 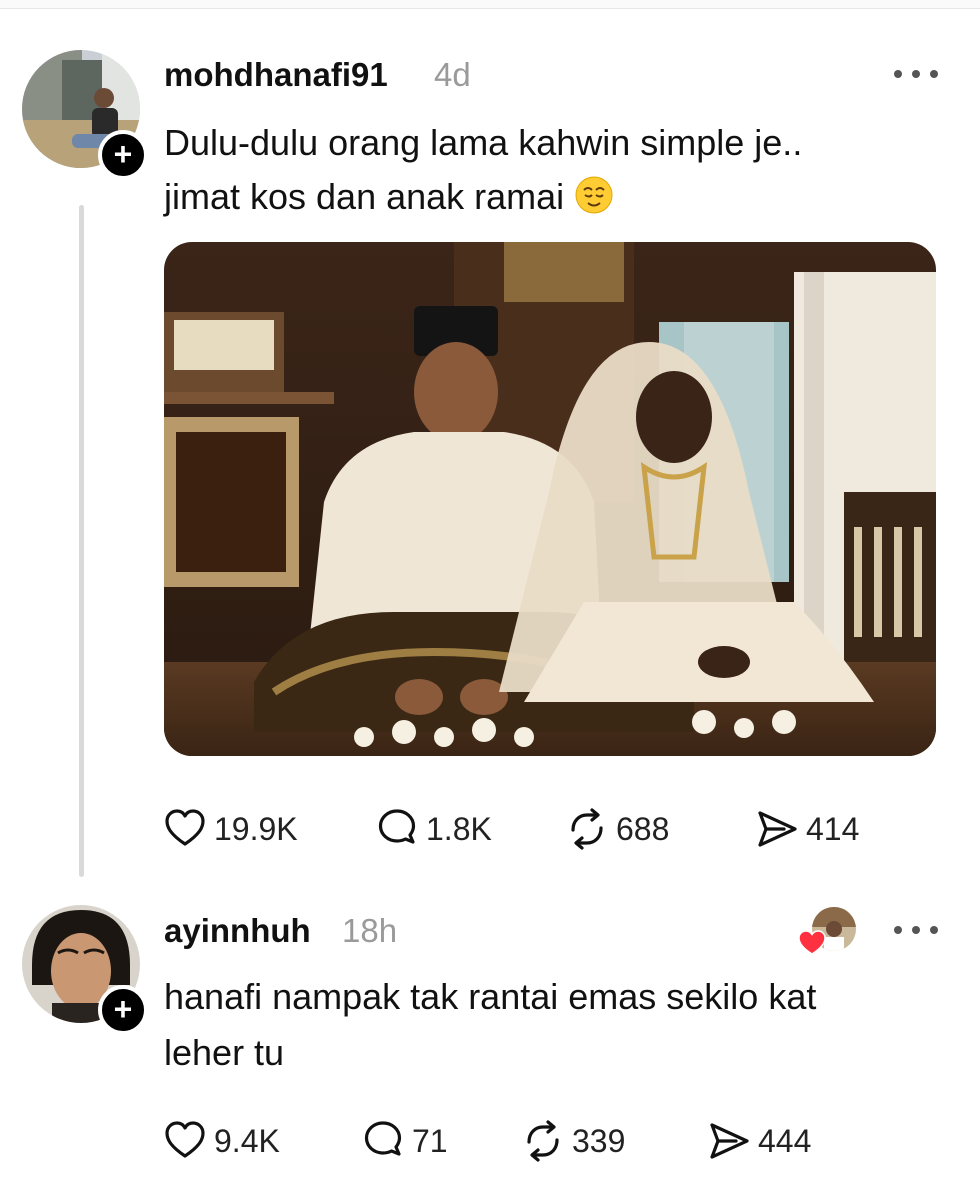 What do you see at coordinates (916, 74) in the screenshot?
I see `post-more-options-icon` at bounding box center [916, 74].